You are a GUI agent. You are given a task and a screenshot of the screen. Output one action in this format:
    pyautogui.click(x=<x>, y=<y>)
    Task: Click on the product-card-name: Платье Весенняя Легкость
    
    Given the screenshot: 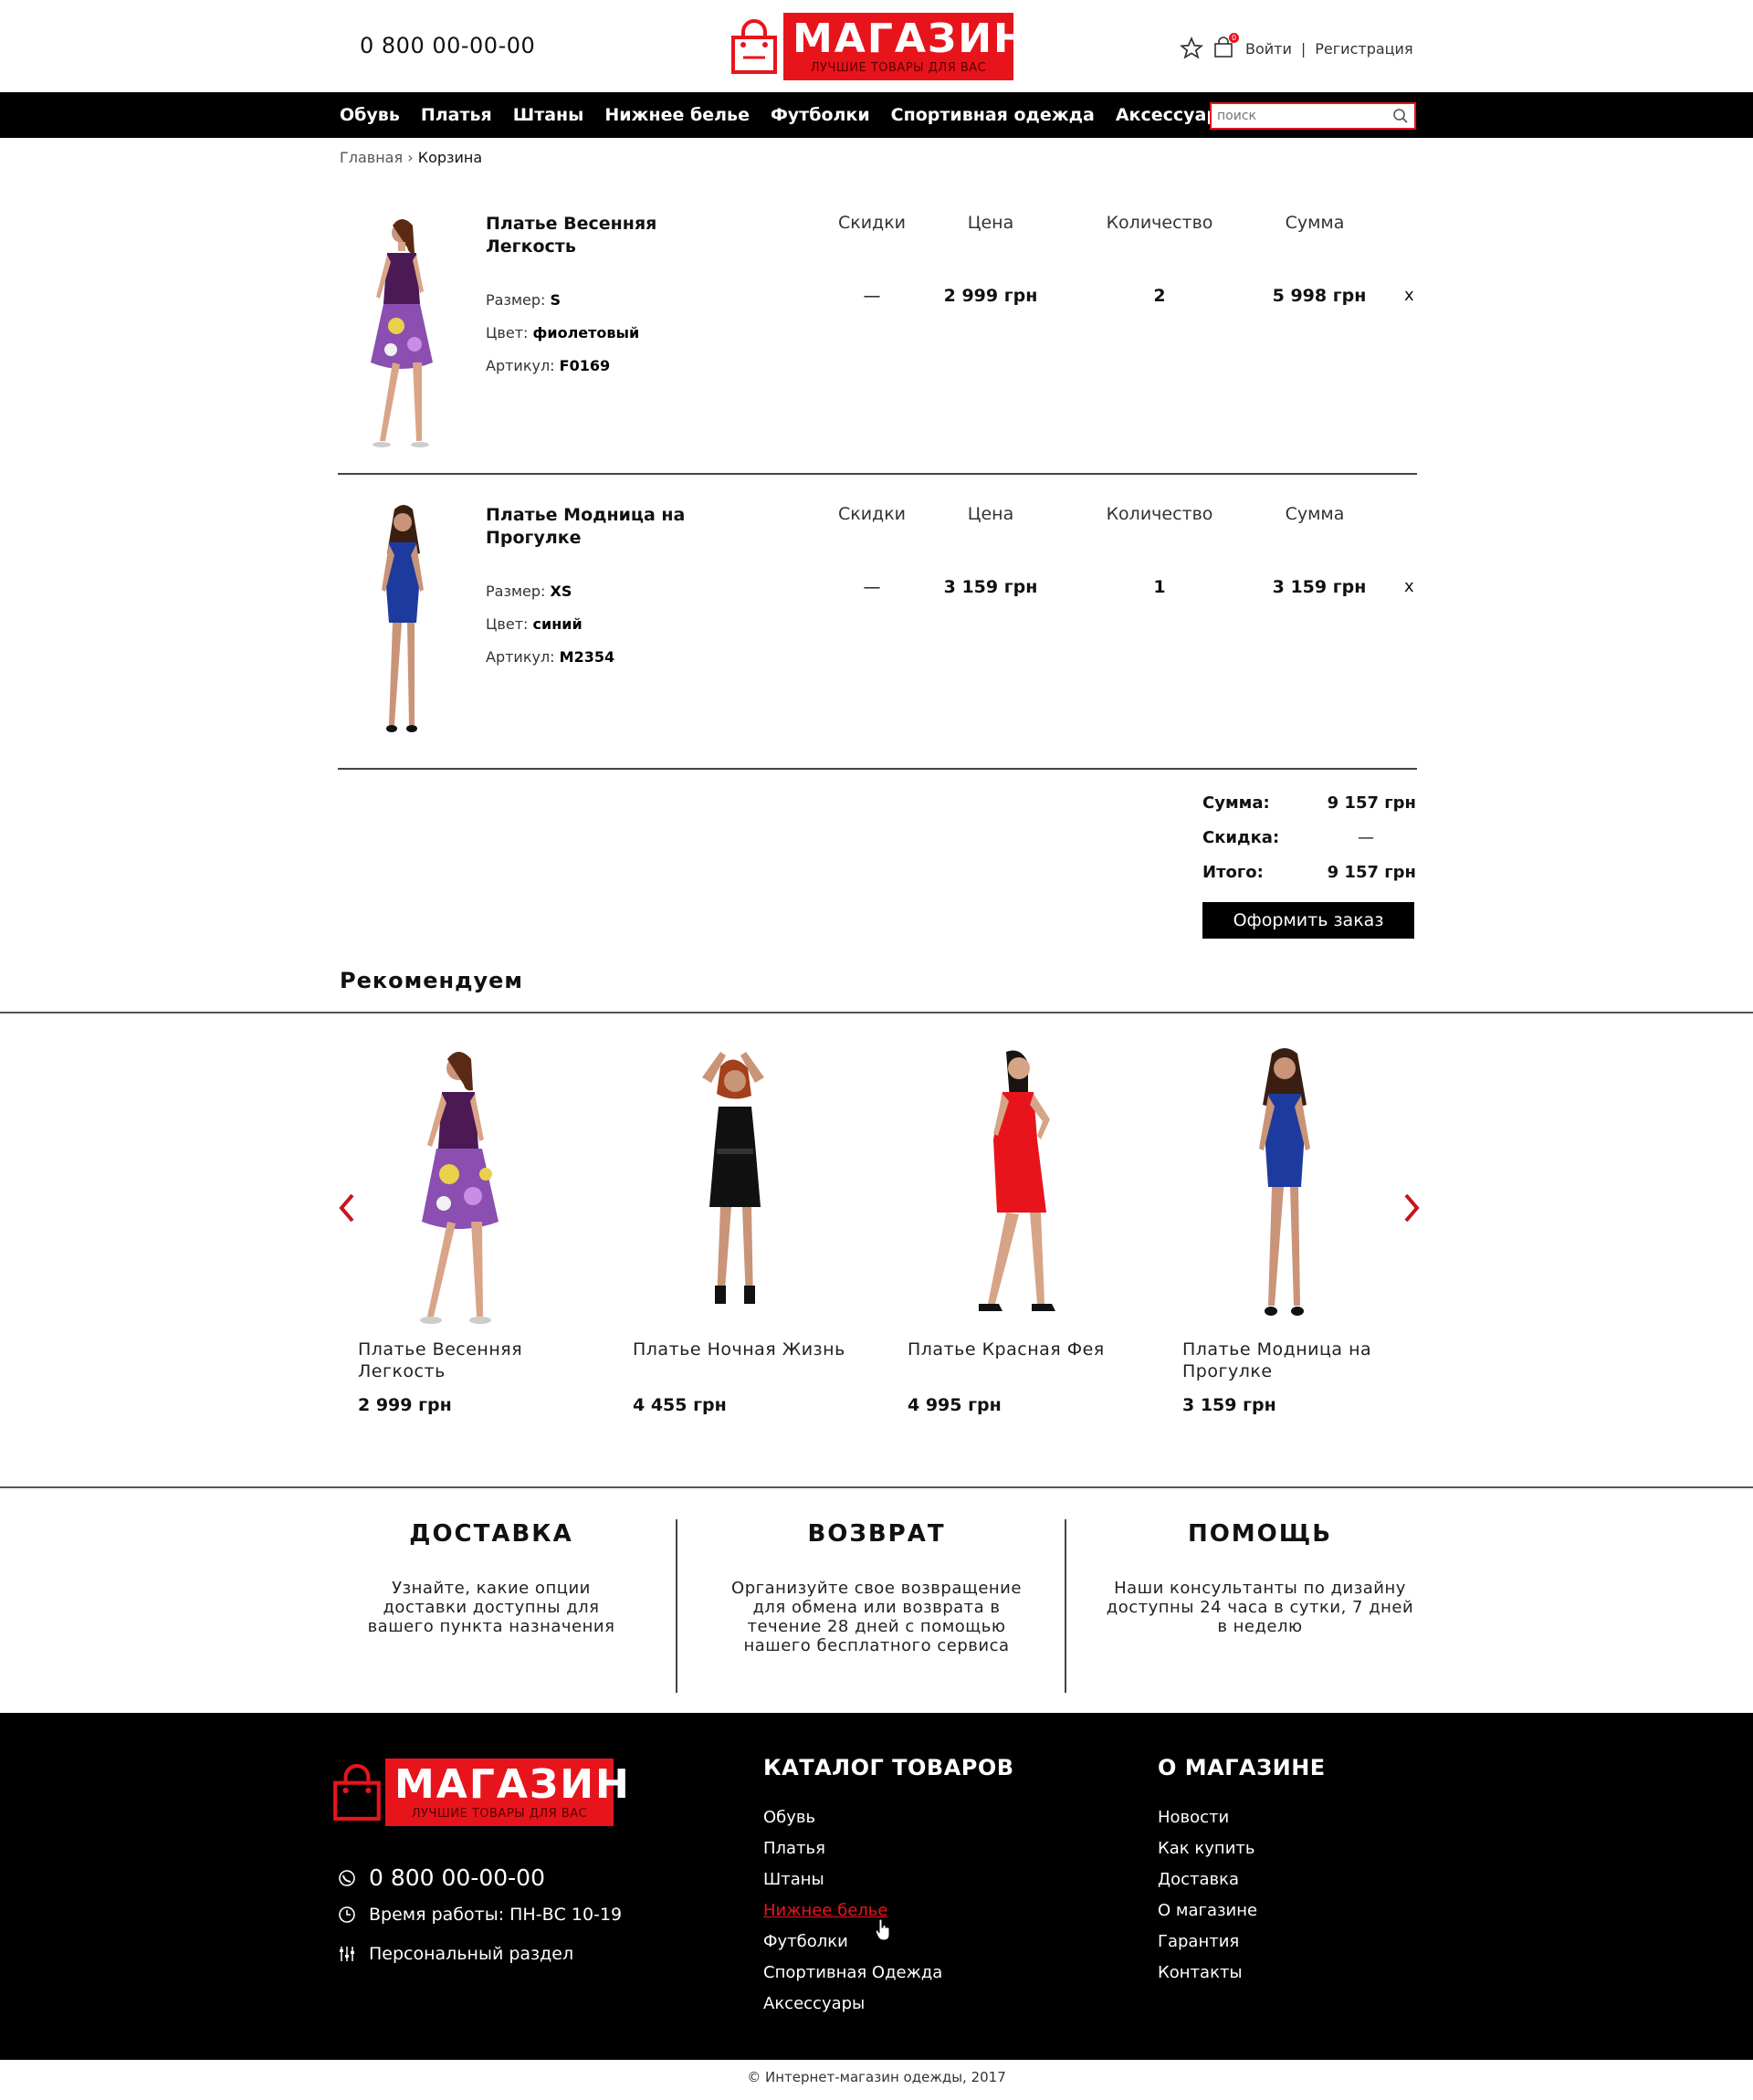 What is the action you would take?
    pyautogui.click(x=476, y=1361)
    